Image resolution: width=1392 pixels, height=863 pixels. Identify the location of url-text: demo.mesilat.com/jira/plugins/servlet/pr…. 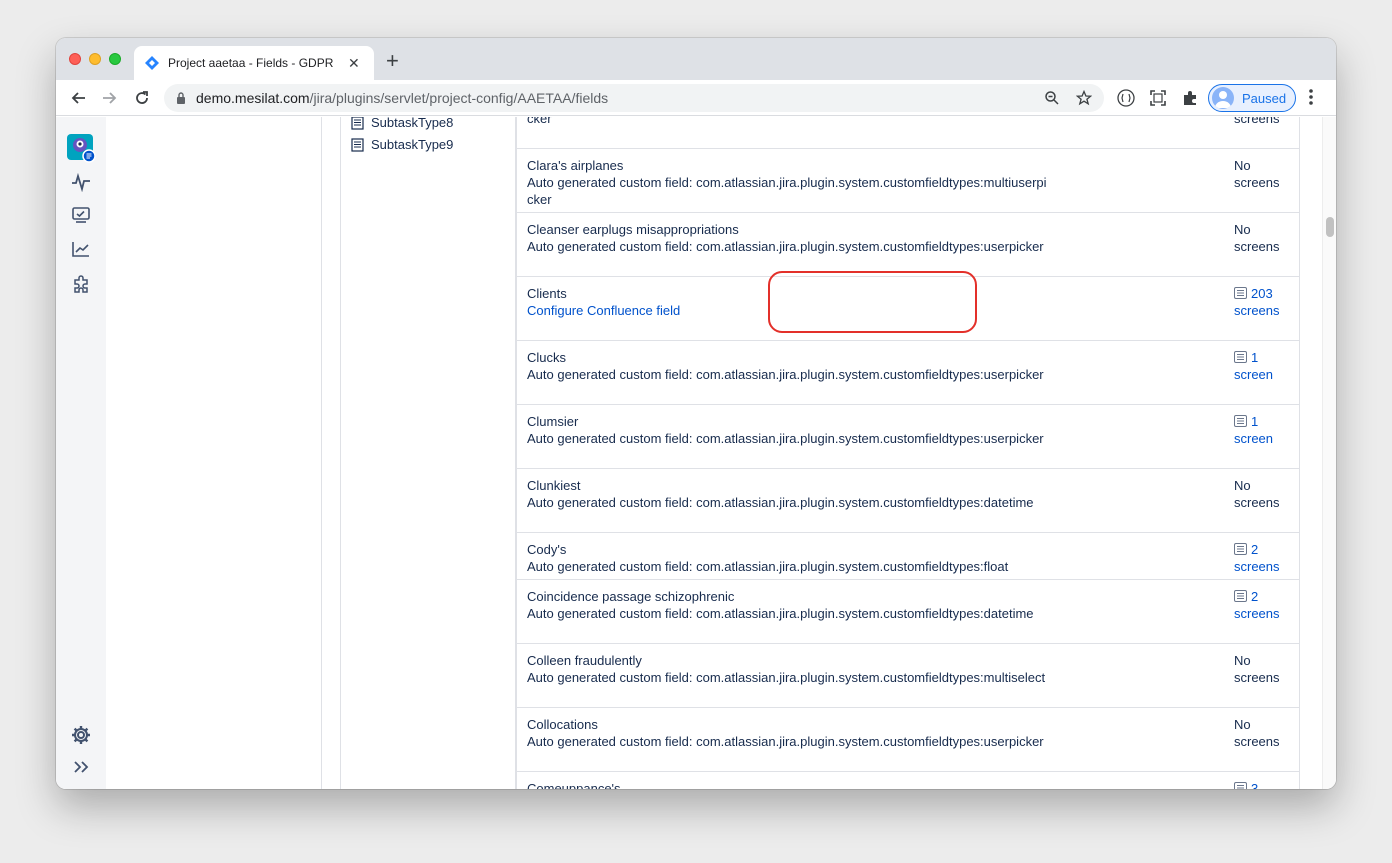
(402, 98).